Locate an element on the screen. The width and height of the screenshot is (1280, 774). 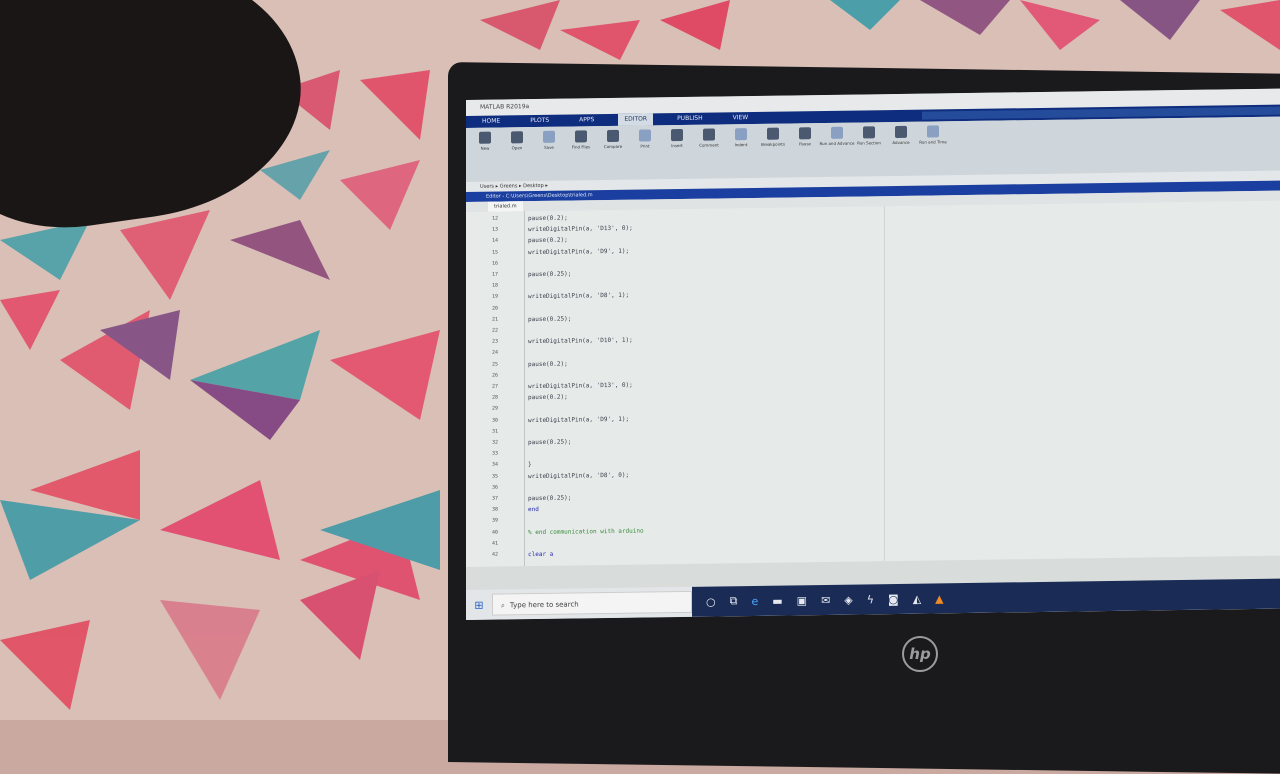
line-number: 29 is located at coordinates (495, 409).